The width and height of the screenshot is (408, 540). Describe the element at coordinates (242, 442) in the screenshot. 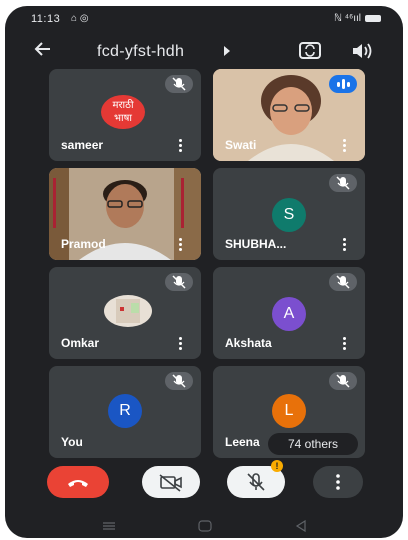

I see `participant-name: Leena` at that location.